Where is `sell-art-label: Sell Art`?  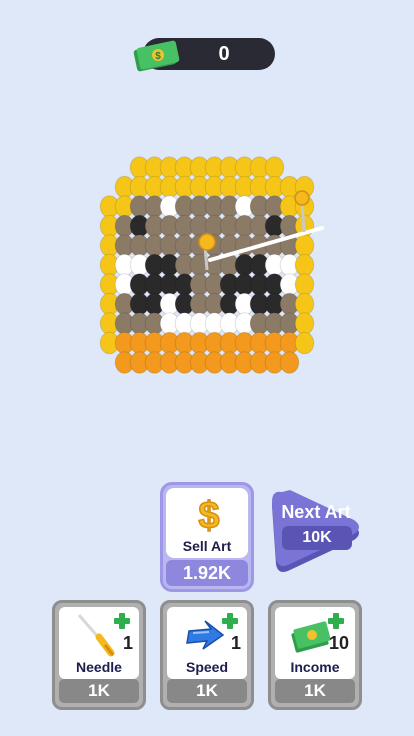
sell-art-label: Sell Art is located at coordinates (207, 546).